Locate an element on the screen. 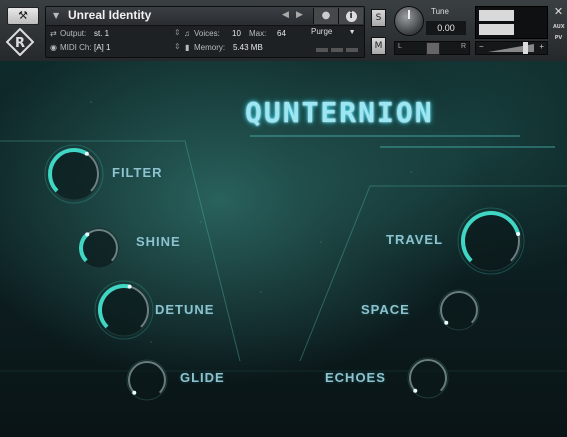 Image resolution: width=567 pixels, height=437 pixels. pan-slider: L R is located at coordinates (432, 48).